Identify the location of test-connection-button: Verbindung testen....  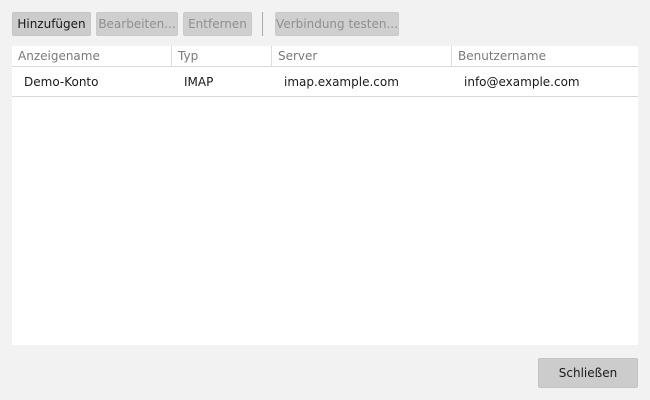
(337, 24).